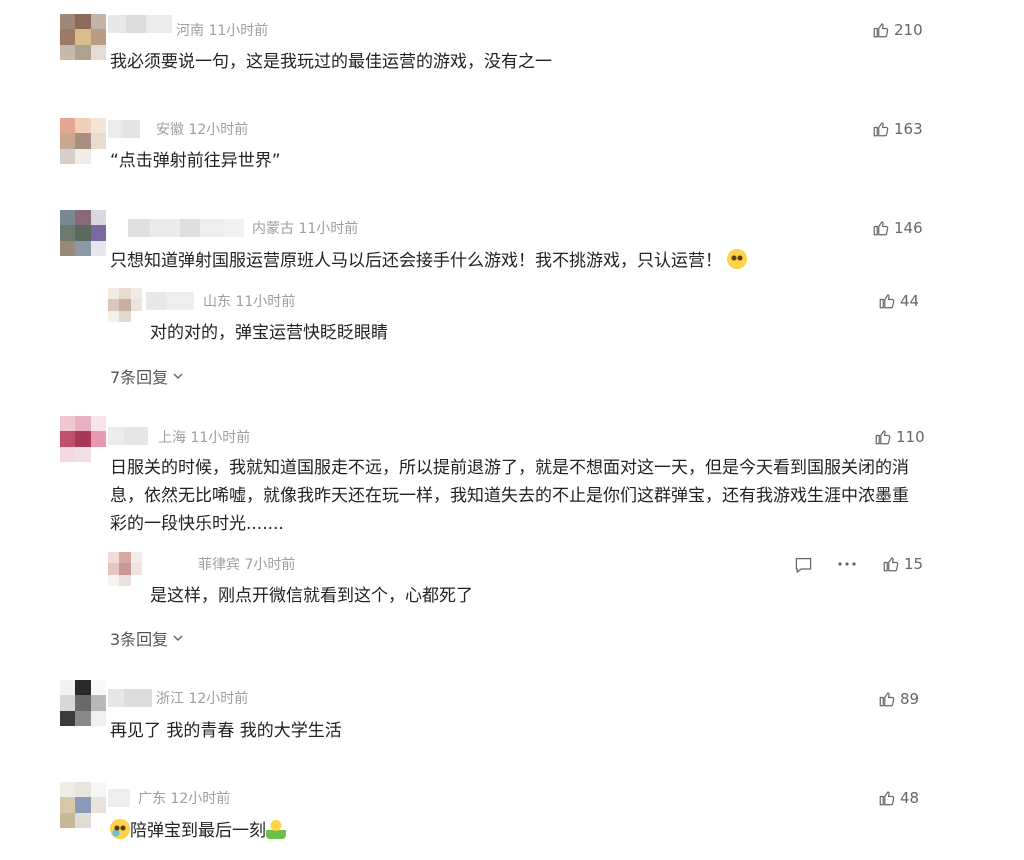 This screenshot has width=1024, height=860. I want to click on comment-meta: 浙江 12小时前, so click(202, 699).